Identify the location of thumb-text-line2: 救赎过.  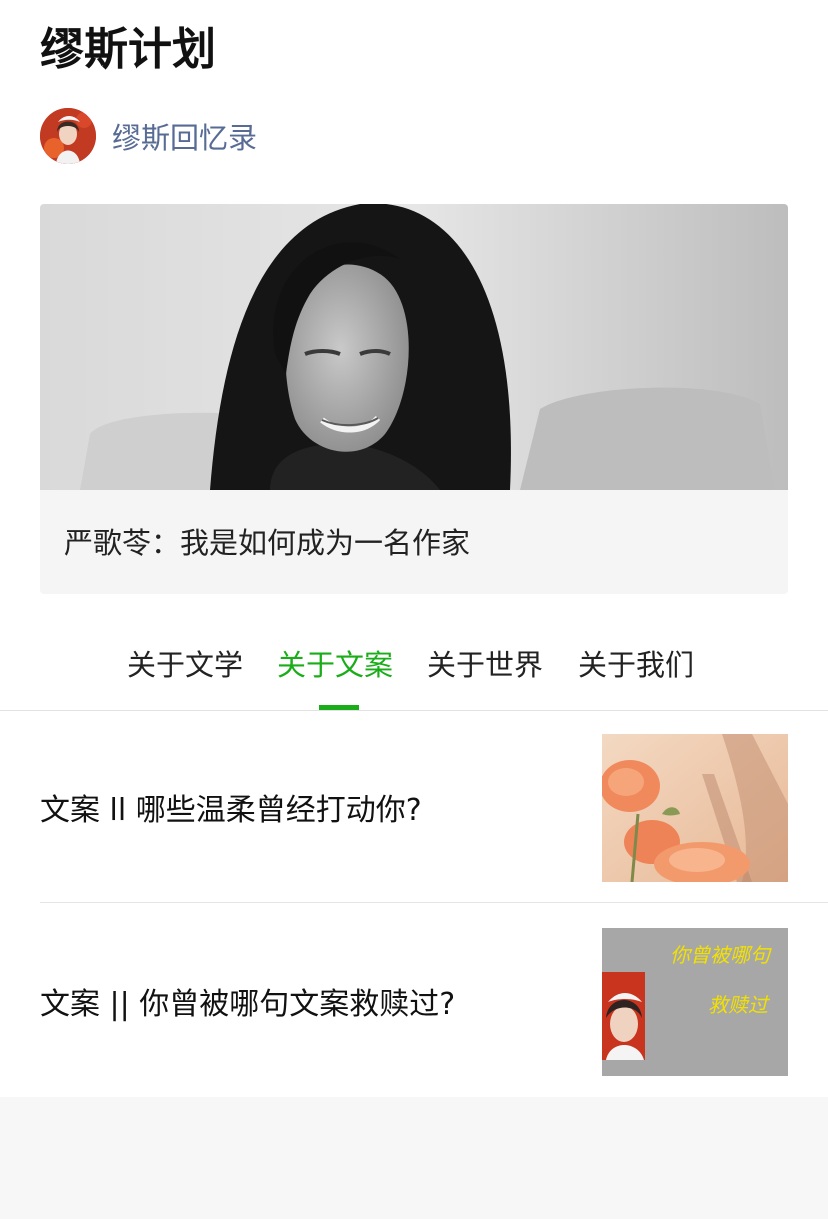
(739, 1005).